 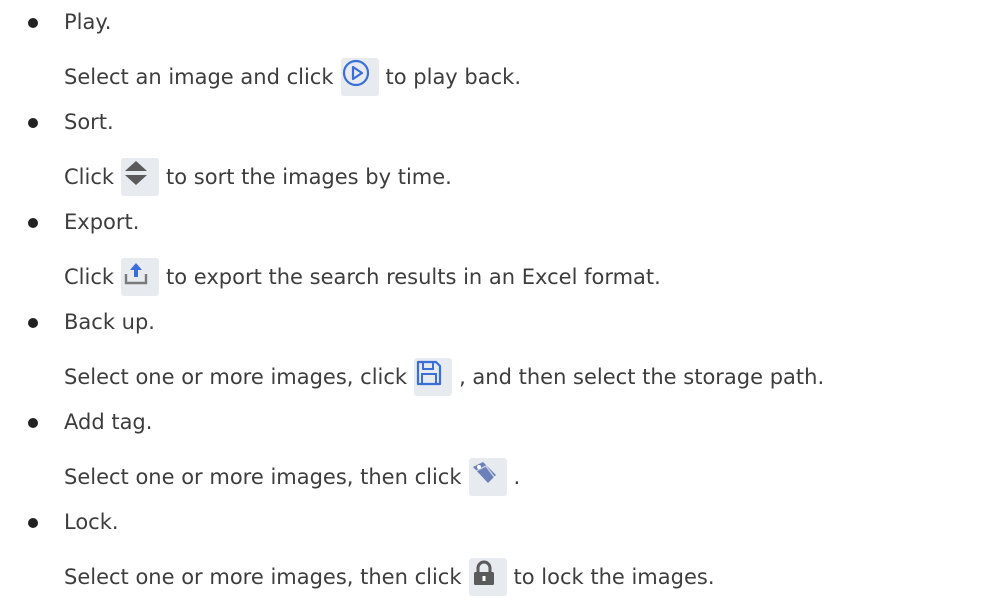 I want to click on sort-arrows-icon, so click(x=140, y=177).